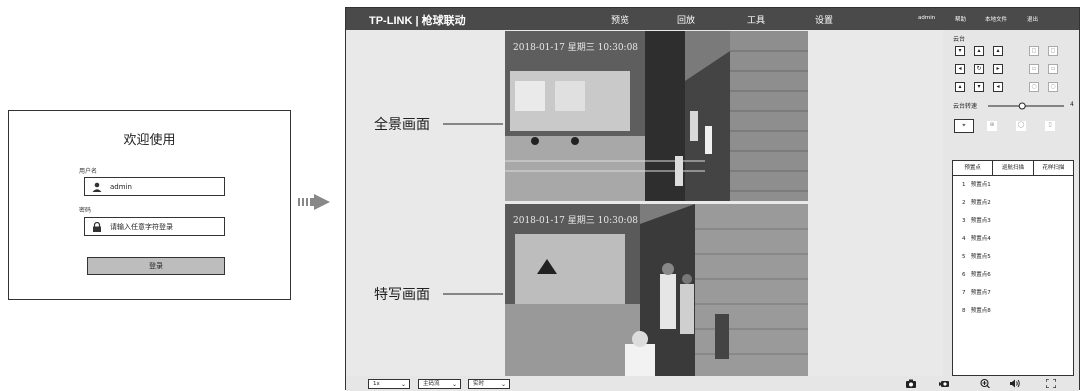 The image size is (1088, 391). I want to click on panorama-image, so click(656, 116).